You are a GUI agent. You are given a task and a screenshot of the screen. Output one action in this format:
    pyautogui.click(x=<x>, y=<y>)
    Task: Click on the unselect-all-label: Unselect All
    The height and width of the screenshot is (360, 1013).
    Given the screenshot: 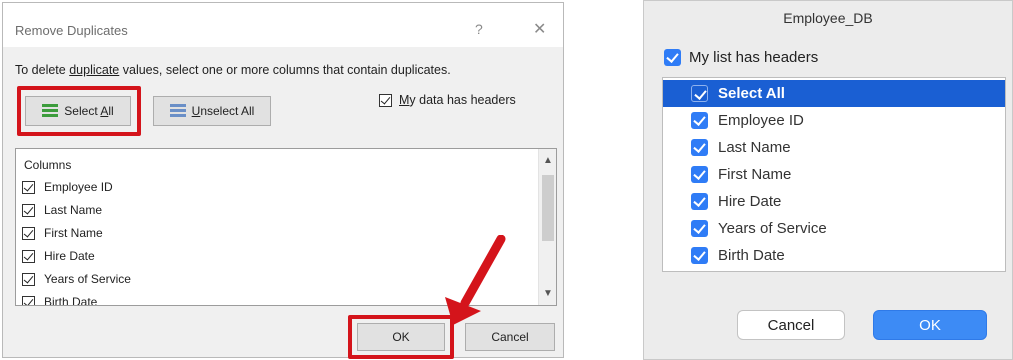 What is the action you would take?
    pyautogui.click(x=223, y=111)
    